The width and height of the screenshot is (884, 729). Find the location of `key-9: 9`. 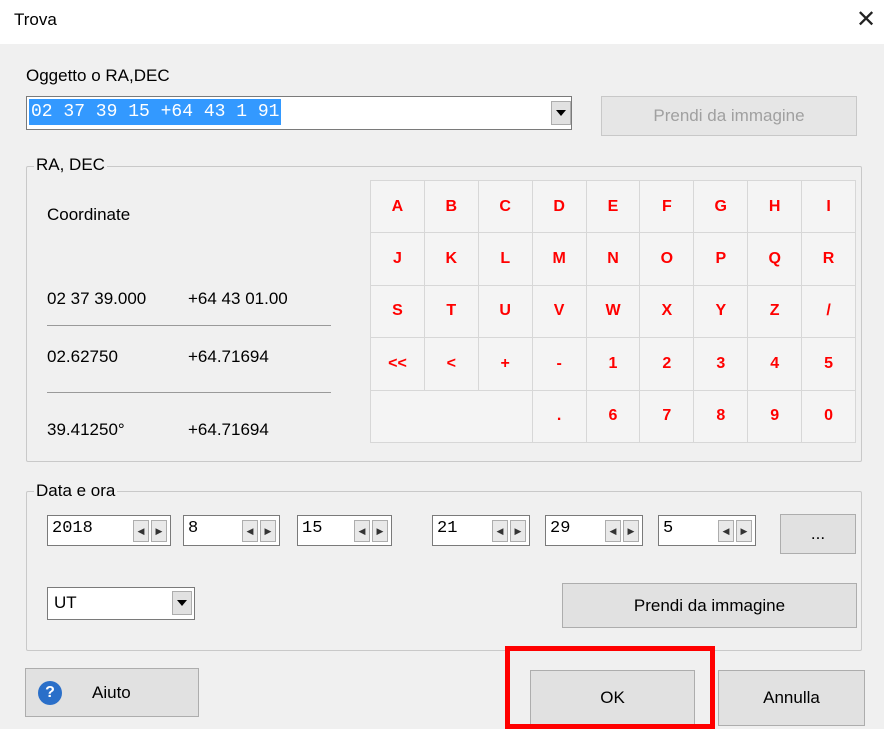

key-9: 9 is located at coordinates (775, 416).